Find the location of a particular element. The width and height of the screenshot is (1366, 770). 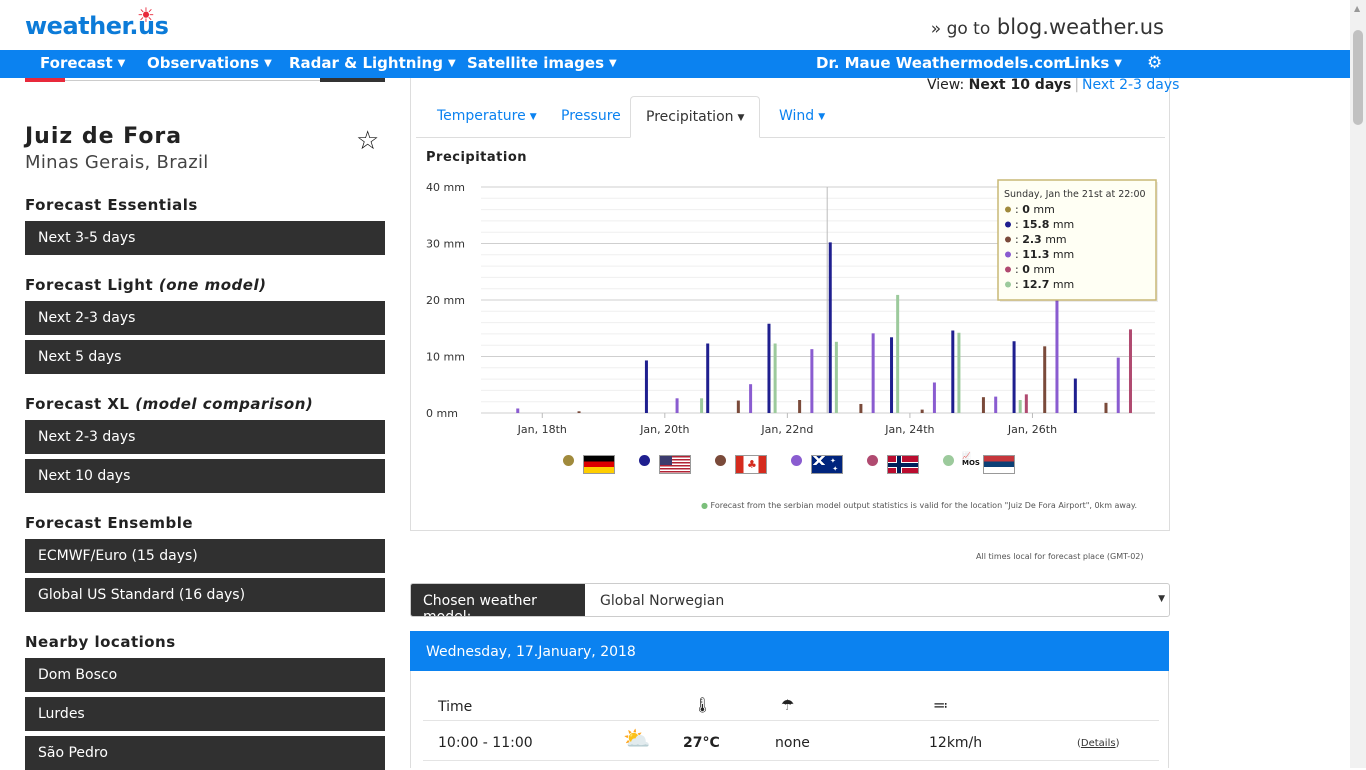

sidebar-item-nearby-dom-bosco: Dom Bosco is located at coordinates (205, 675).